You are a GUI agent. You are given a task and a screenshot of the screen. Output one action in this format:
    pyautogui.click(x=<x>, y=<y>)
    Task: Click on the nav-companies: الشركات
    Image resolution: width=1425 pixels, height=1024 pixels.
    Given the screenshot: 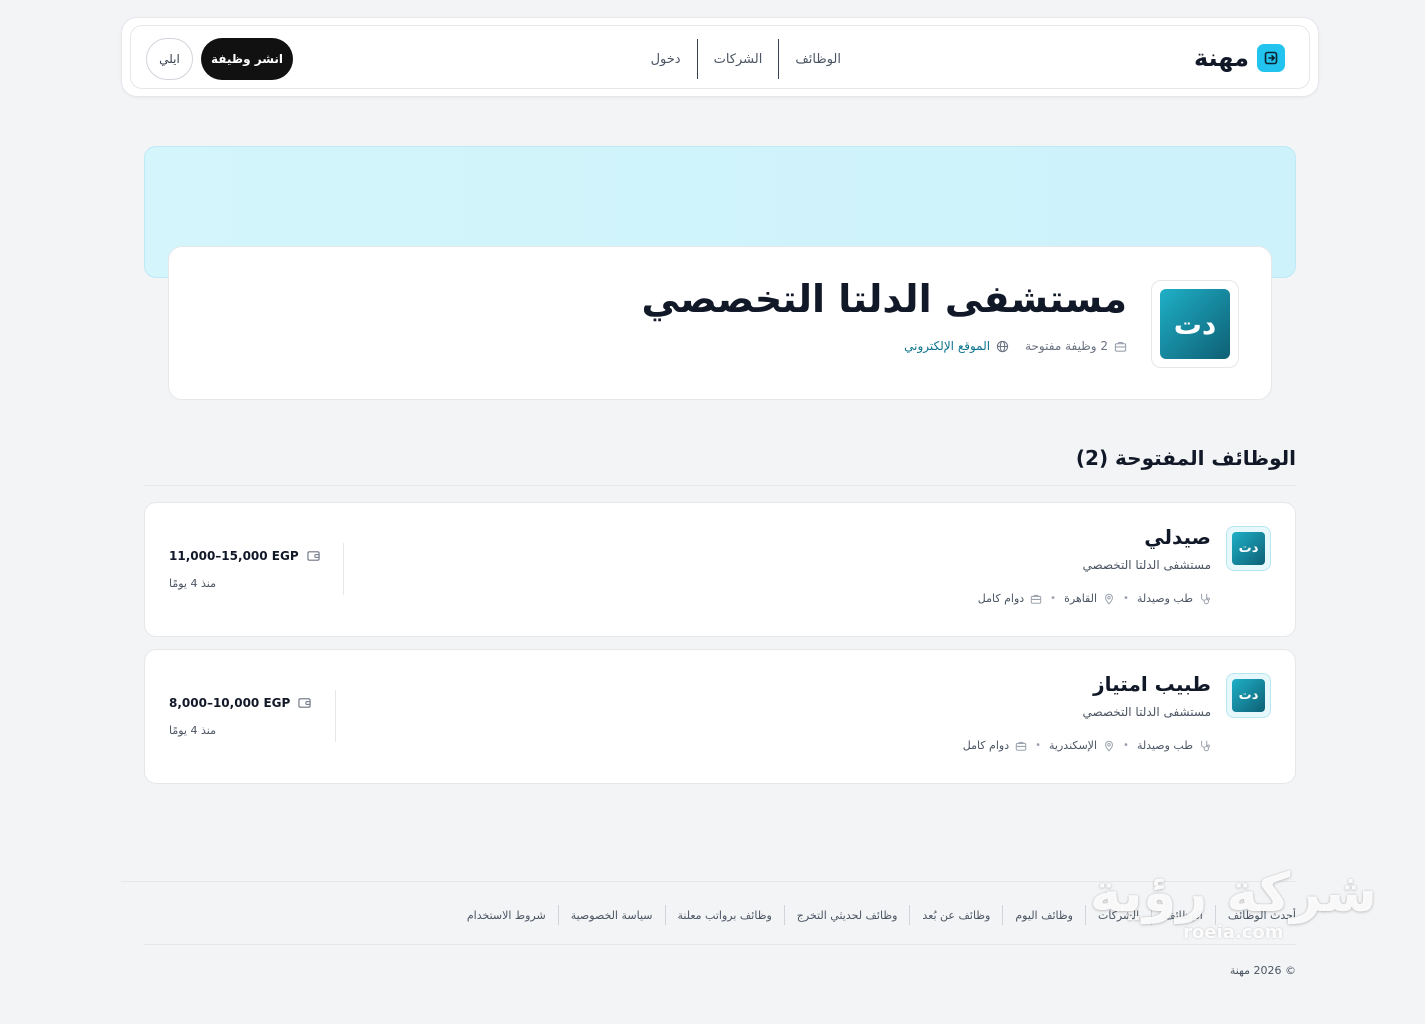 What is the action you would take?
    pyautogui.click(x=738, y=59)
    